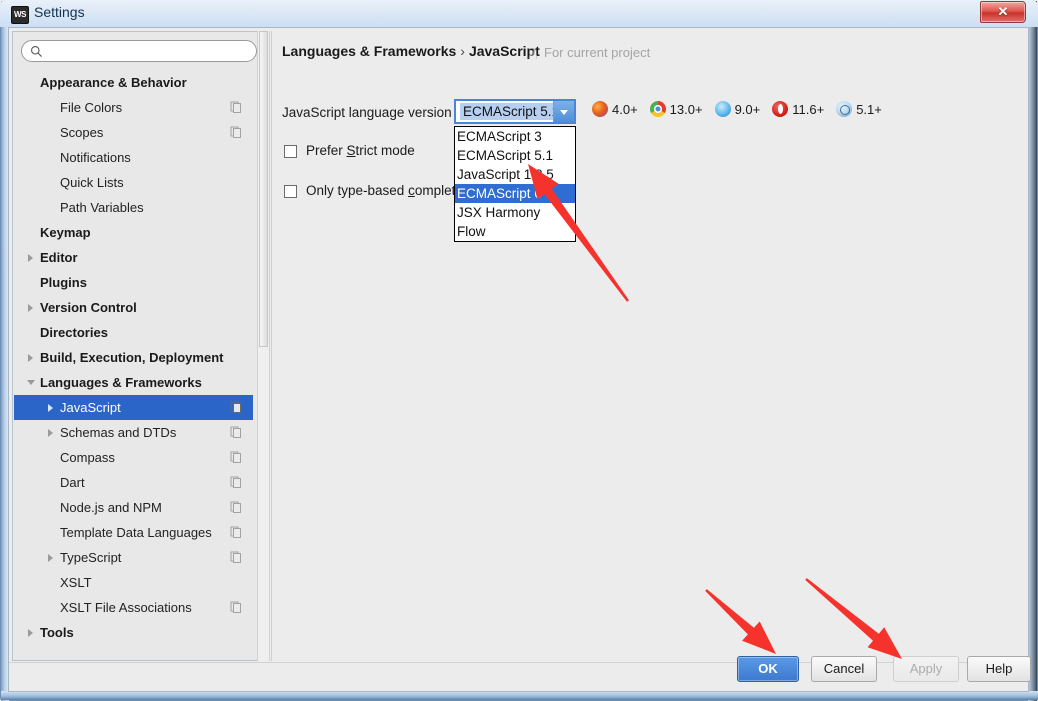  I want to click on chrome-icon, so click(657, 109).